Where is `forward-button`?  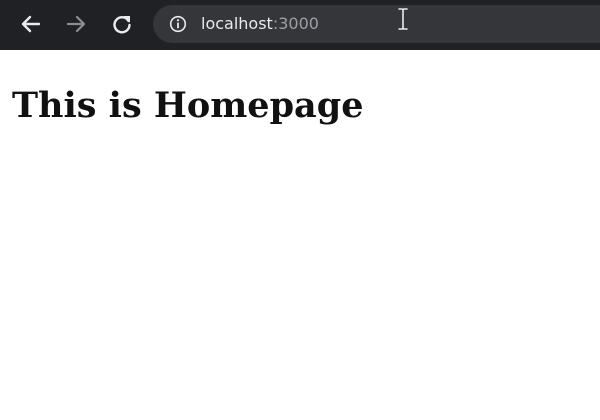
forward-button is located at coordinates (76, 24).